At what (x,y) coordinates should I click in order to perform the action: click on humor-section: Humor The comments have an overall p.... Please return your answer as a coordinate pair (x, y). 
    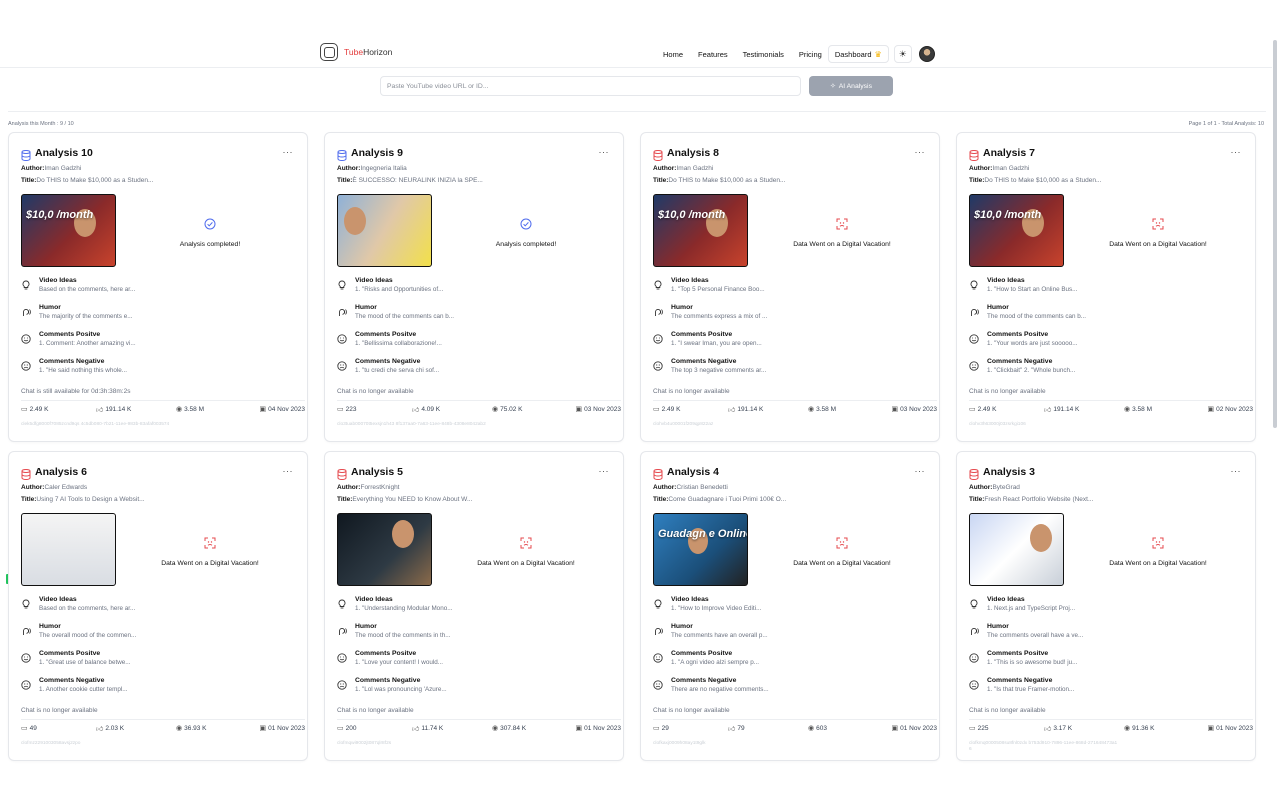
    Looking at the image, I should click on (793, 635).